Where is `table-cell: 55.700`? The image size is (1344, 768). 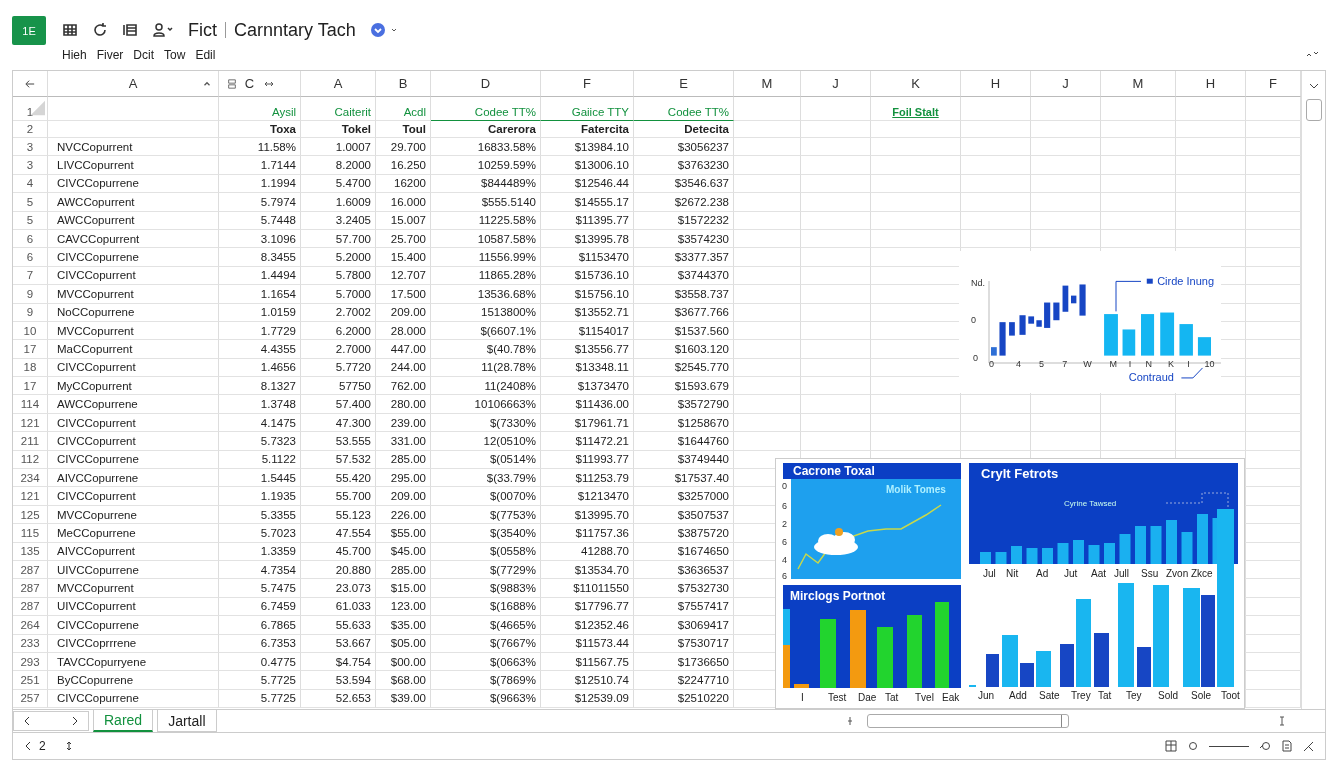 table-cell: 55.700 is located at coordinates (353, 496).